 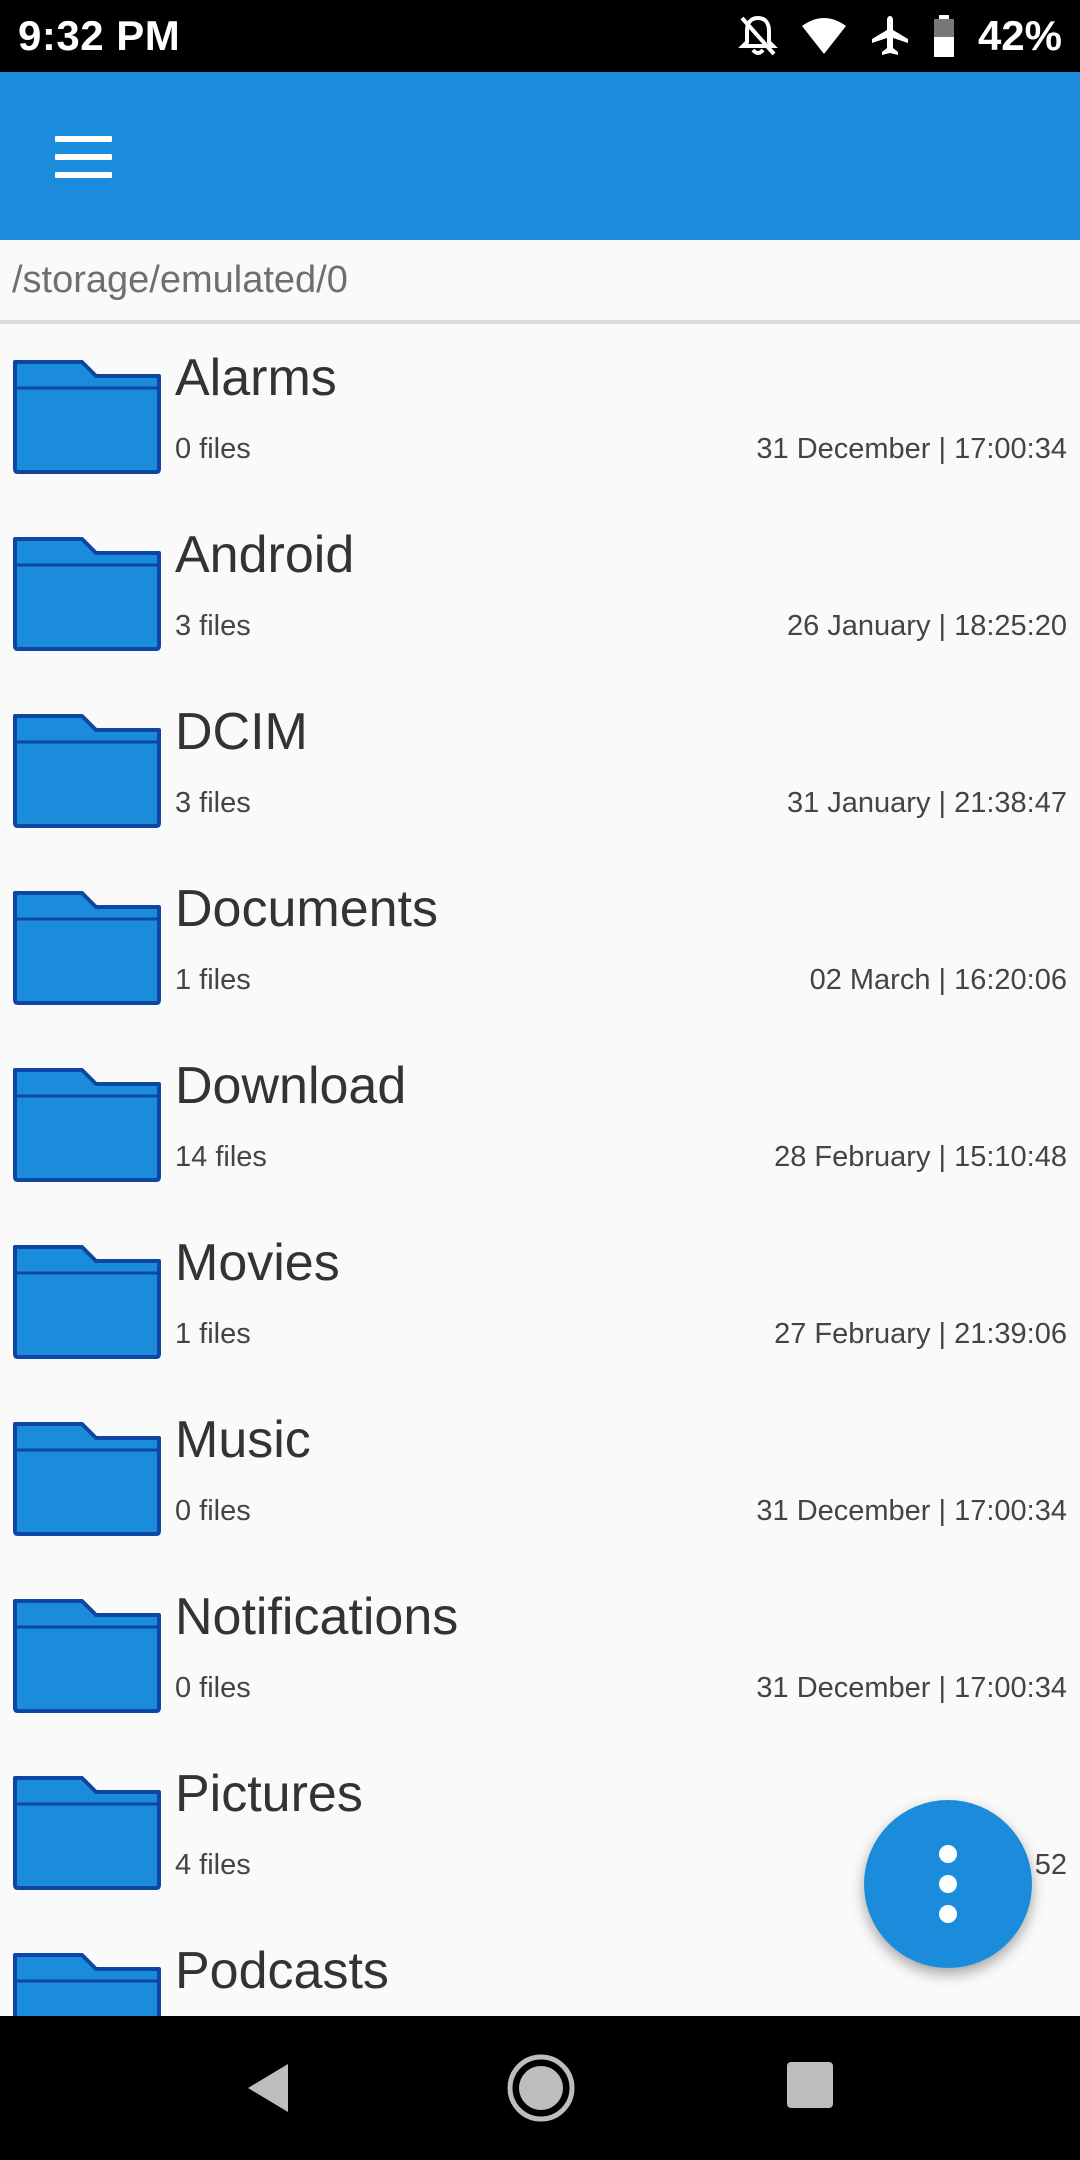 I want to click on wifi-icon, so click(x=824, y=36).